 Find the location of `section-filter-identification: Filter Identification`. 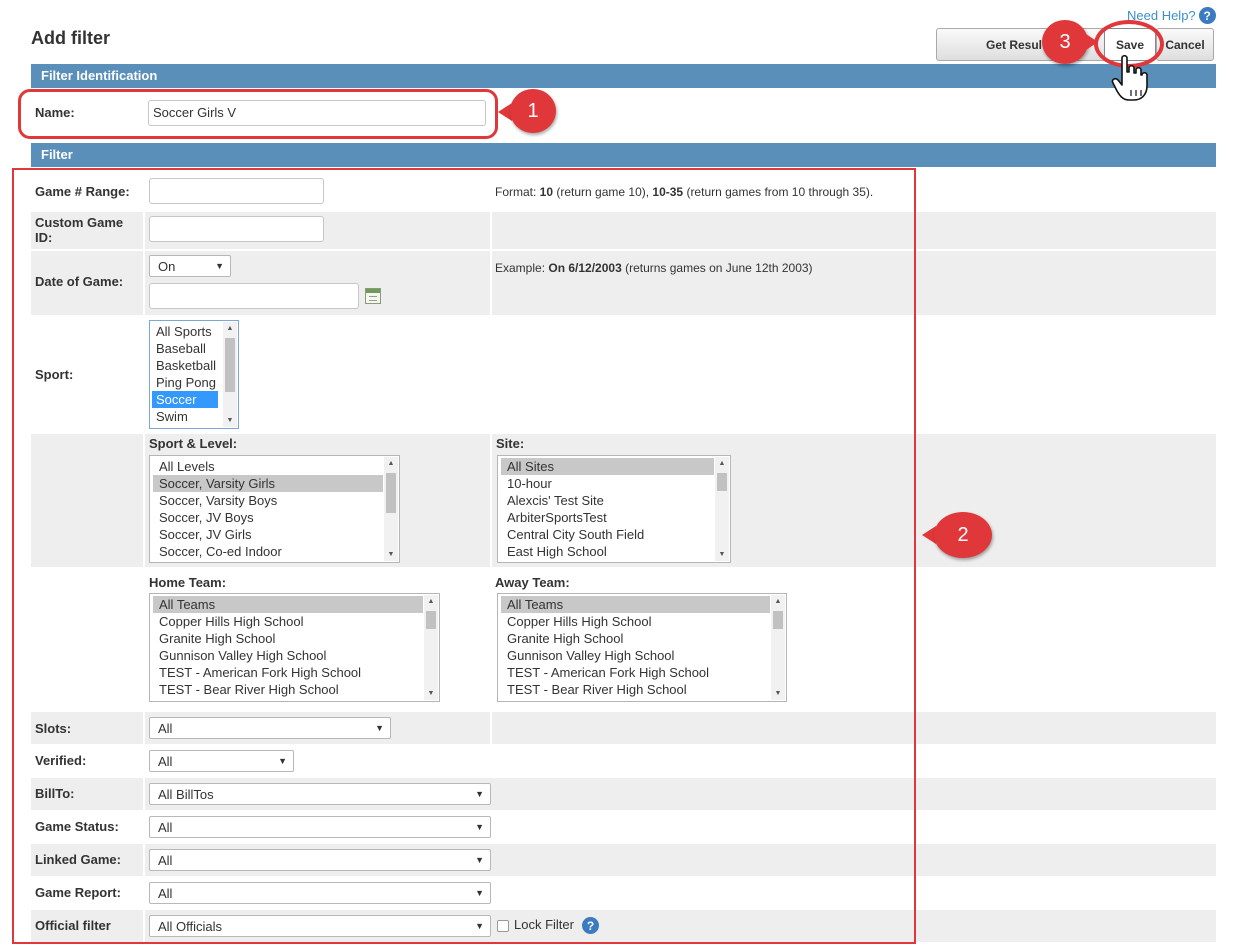

section-filter-identification: Filter Identification is located at coordinates (623, 76).